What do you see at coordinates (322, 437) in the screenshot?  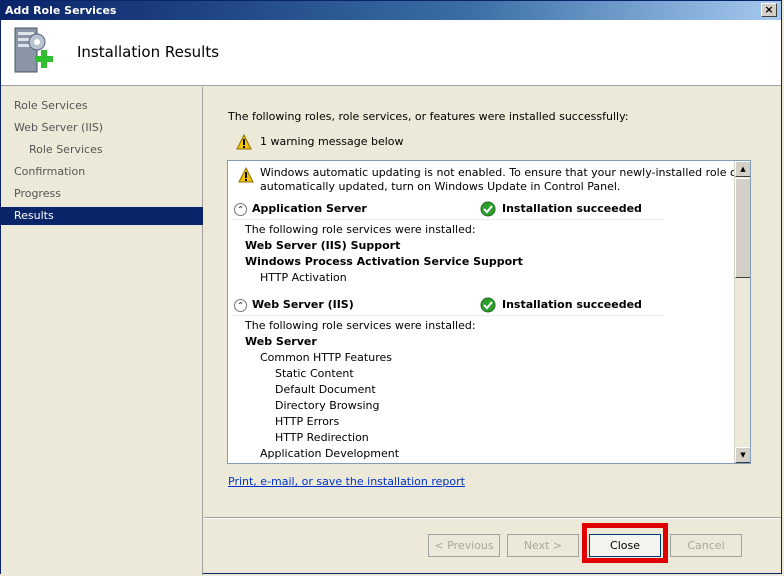 I see `result-line: HTTP Redirection` at bounding box center [322, 437].